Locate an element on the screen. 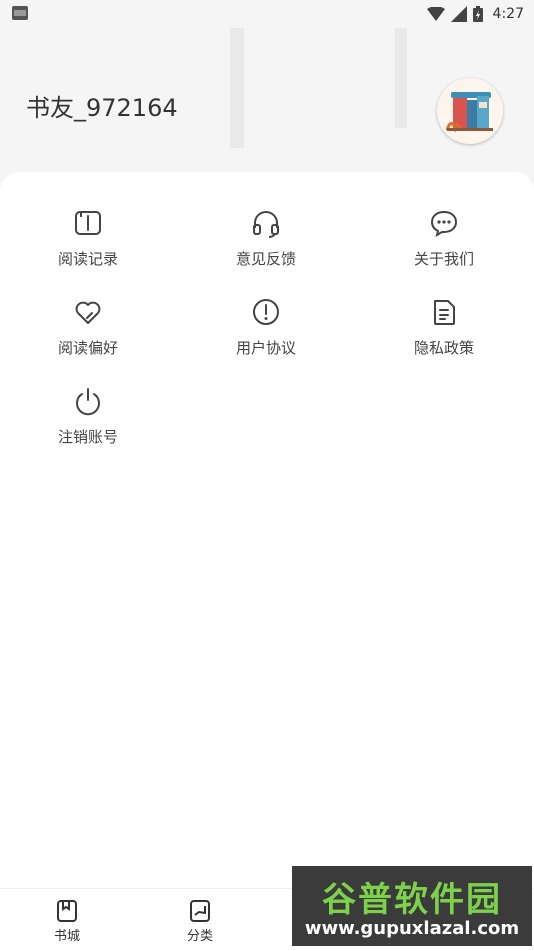  chat-bubble-icon is located at coordinates (444, 224).